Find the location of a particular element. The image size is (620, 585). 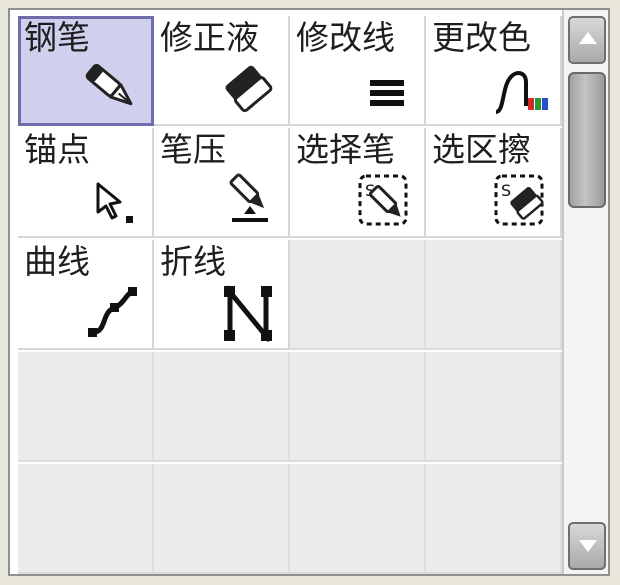

pen-pressure-icon is located at coordinates (248, 200).